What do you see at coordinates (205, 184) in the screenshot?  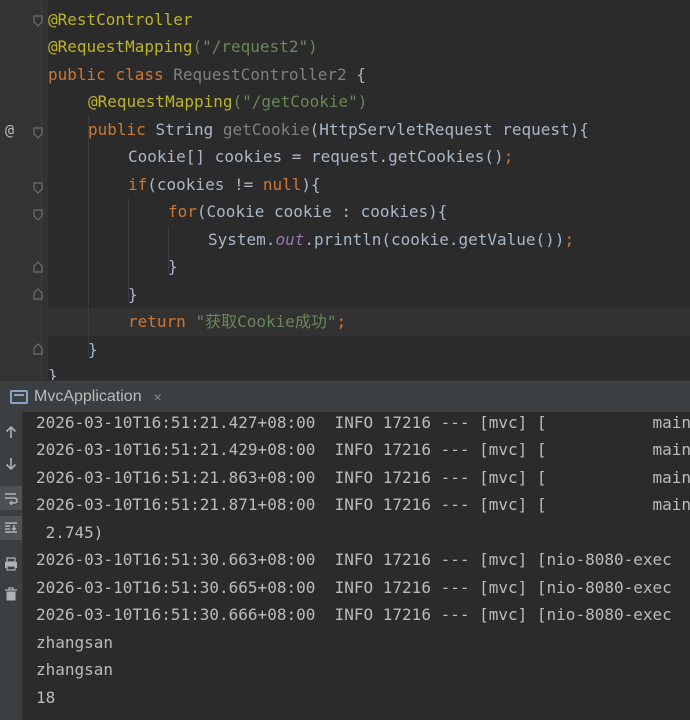 I see `condition: (cookies !=` at bounding box center [205, 184].